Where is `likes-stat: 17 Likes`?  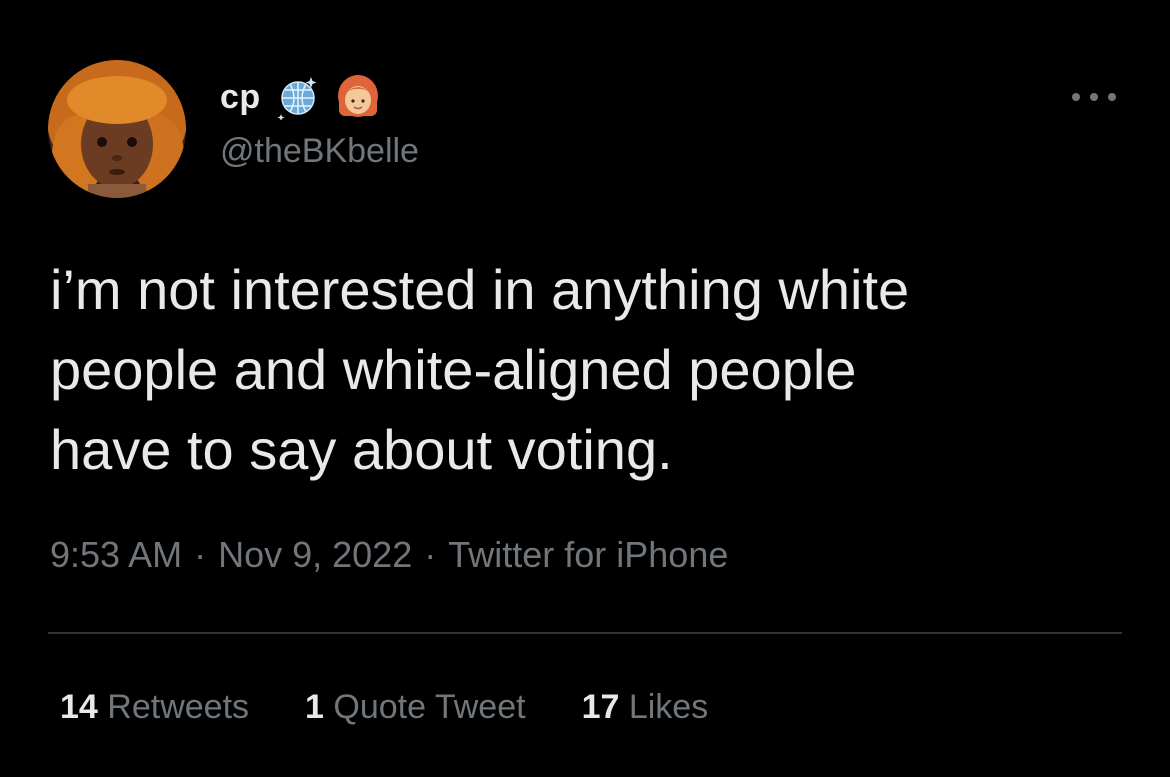 likes-stat: 17 Likes is located at coordinates (645, 707).